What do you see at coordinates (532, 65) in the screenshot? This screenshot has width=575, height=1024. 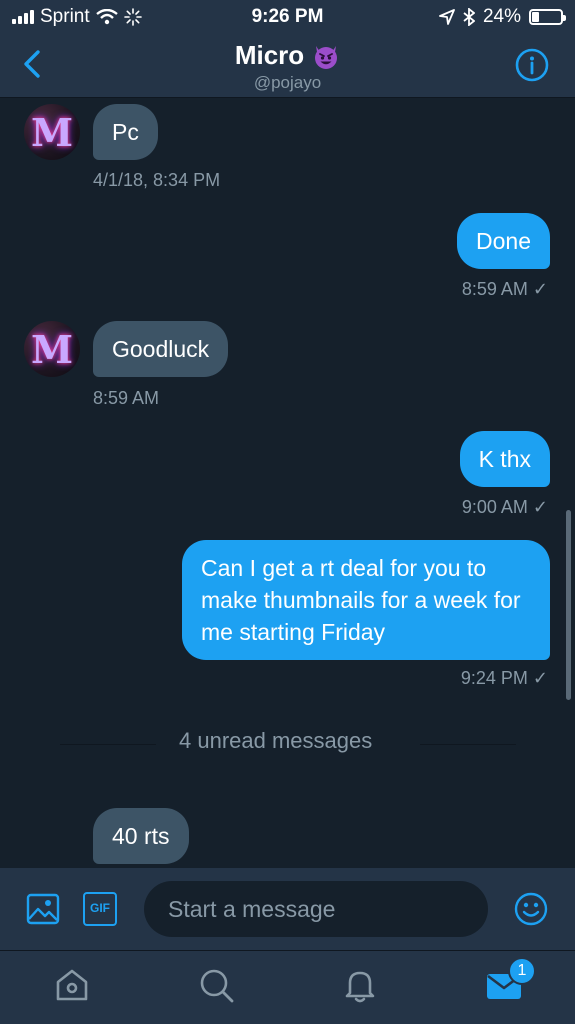 I see `info-icon` at bounding box center [532, 65].